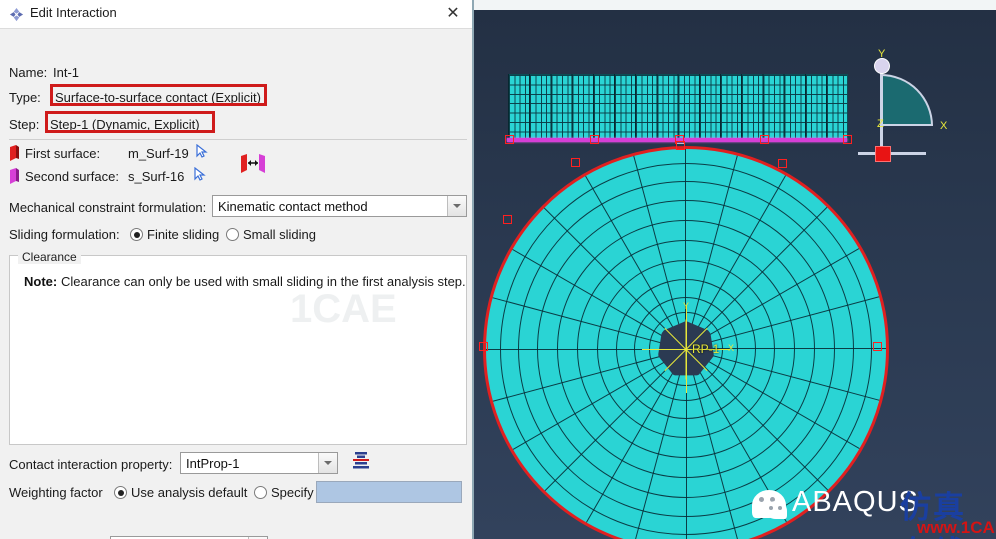 The height and width of the screenshot is (539, 996). I want to click on name-label: Name:, so click(28, 72).